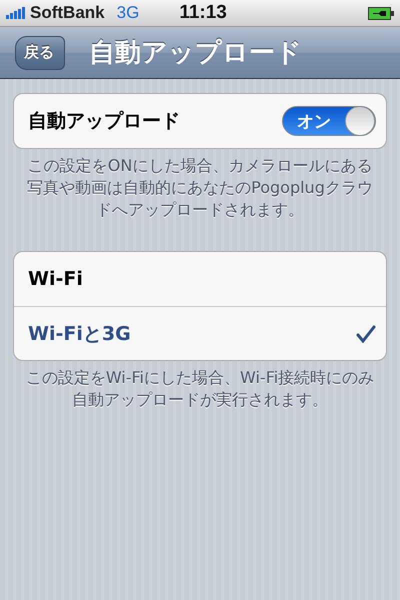 The height and width of the screenshot is (600, 400). I want to click on screen-title: 自動アップロード, so click(196, 53).